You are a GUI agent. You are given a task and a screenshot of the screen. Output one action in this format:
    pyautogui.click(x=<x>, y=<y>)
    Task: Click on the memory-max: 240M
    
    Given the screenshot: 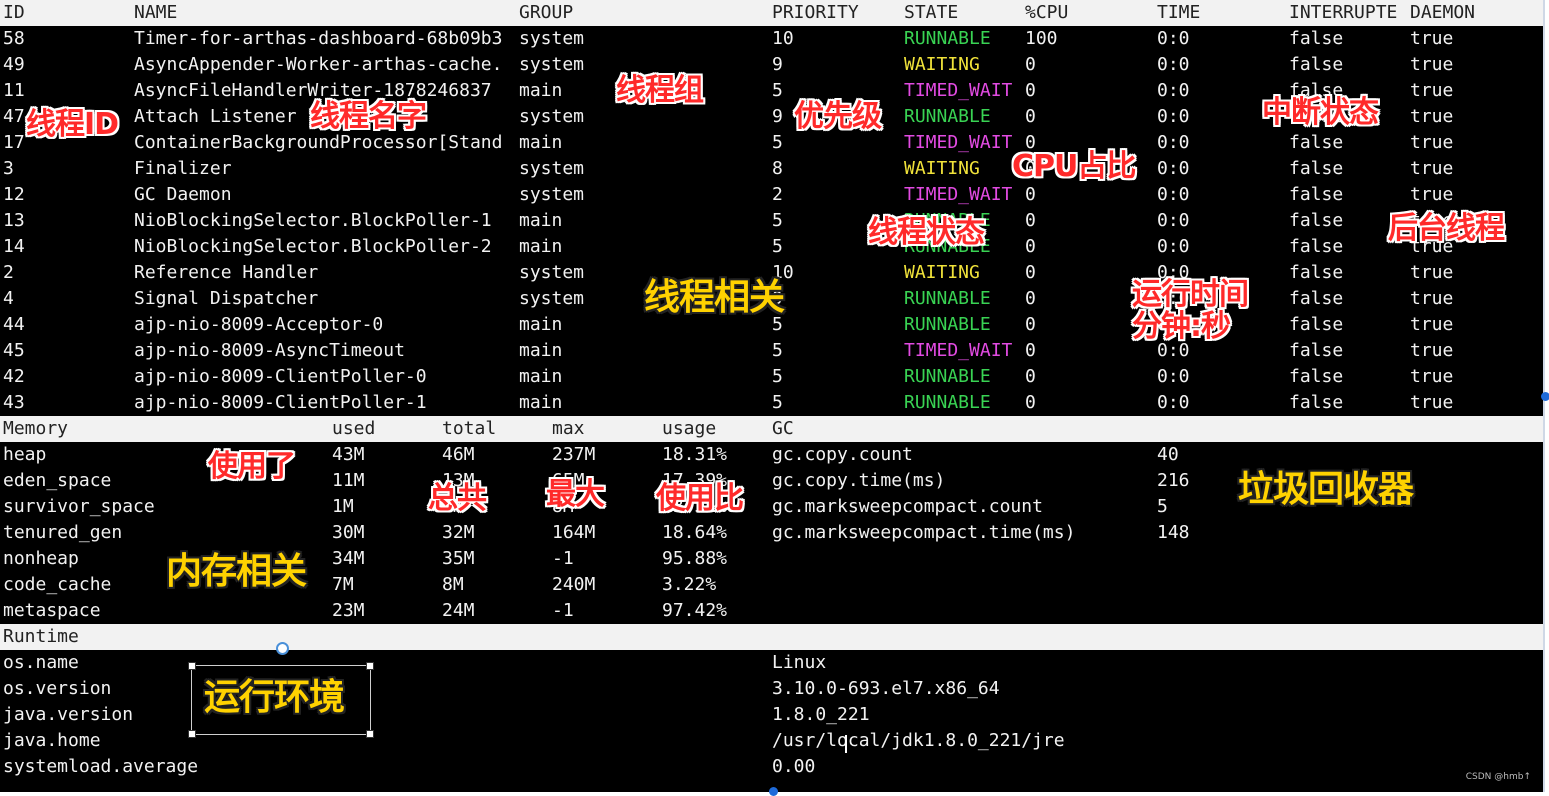 What is the action you would take?
    pyautogui.click(x=574, y=584)
    